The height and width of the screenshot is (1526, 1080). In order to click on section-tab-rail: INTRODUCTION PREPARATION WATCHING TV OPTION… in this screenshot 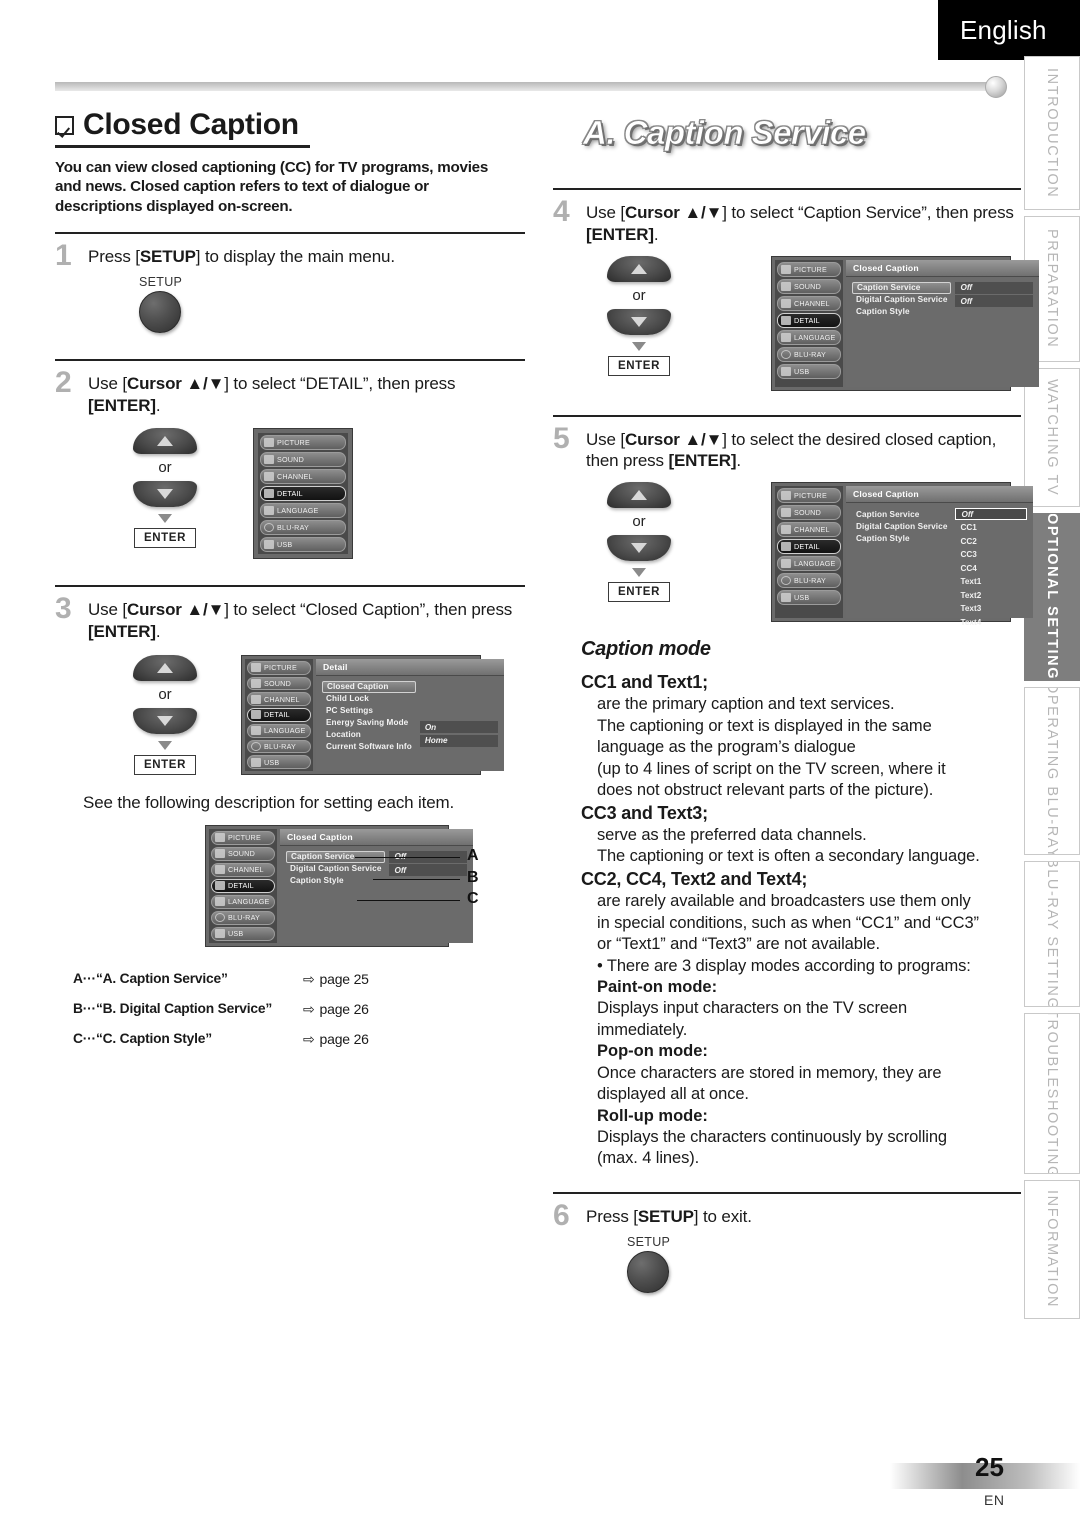, I will do `click(1052, 691)`.